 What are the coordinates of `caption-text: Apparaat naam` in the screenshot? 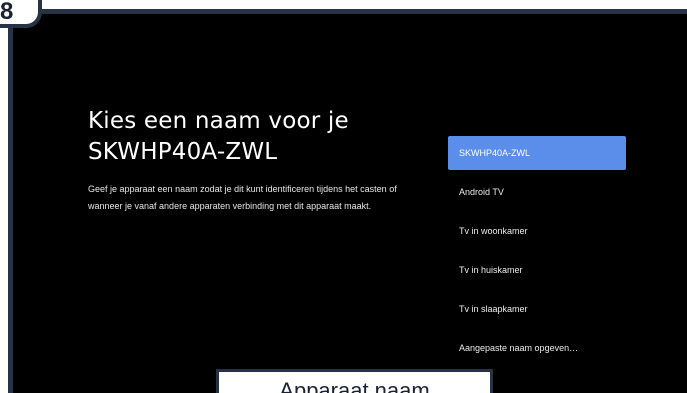 It's located at (354, 385).